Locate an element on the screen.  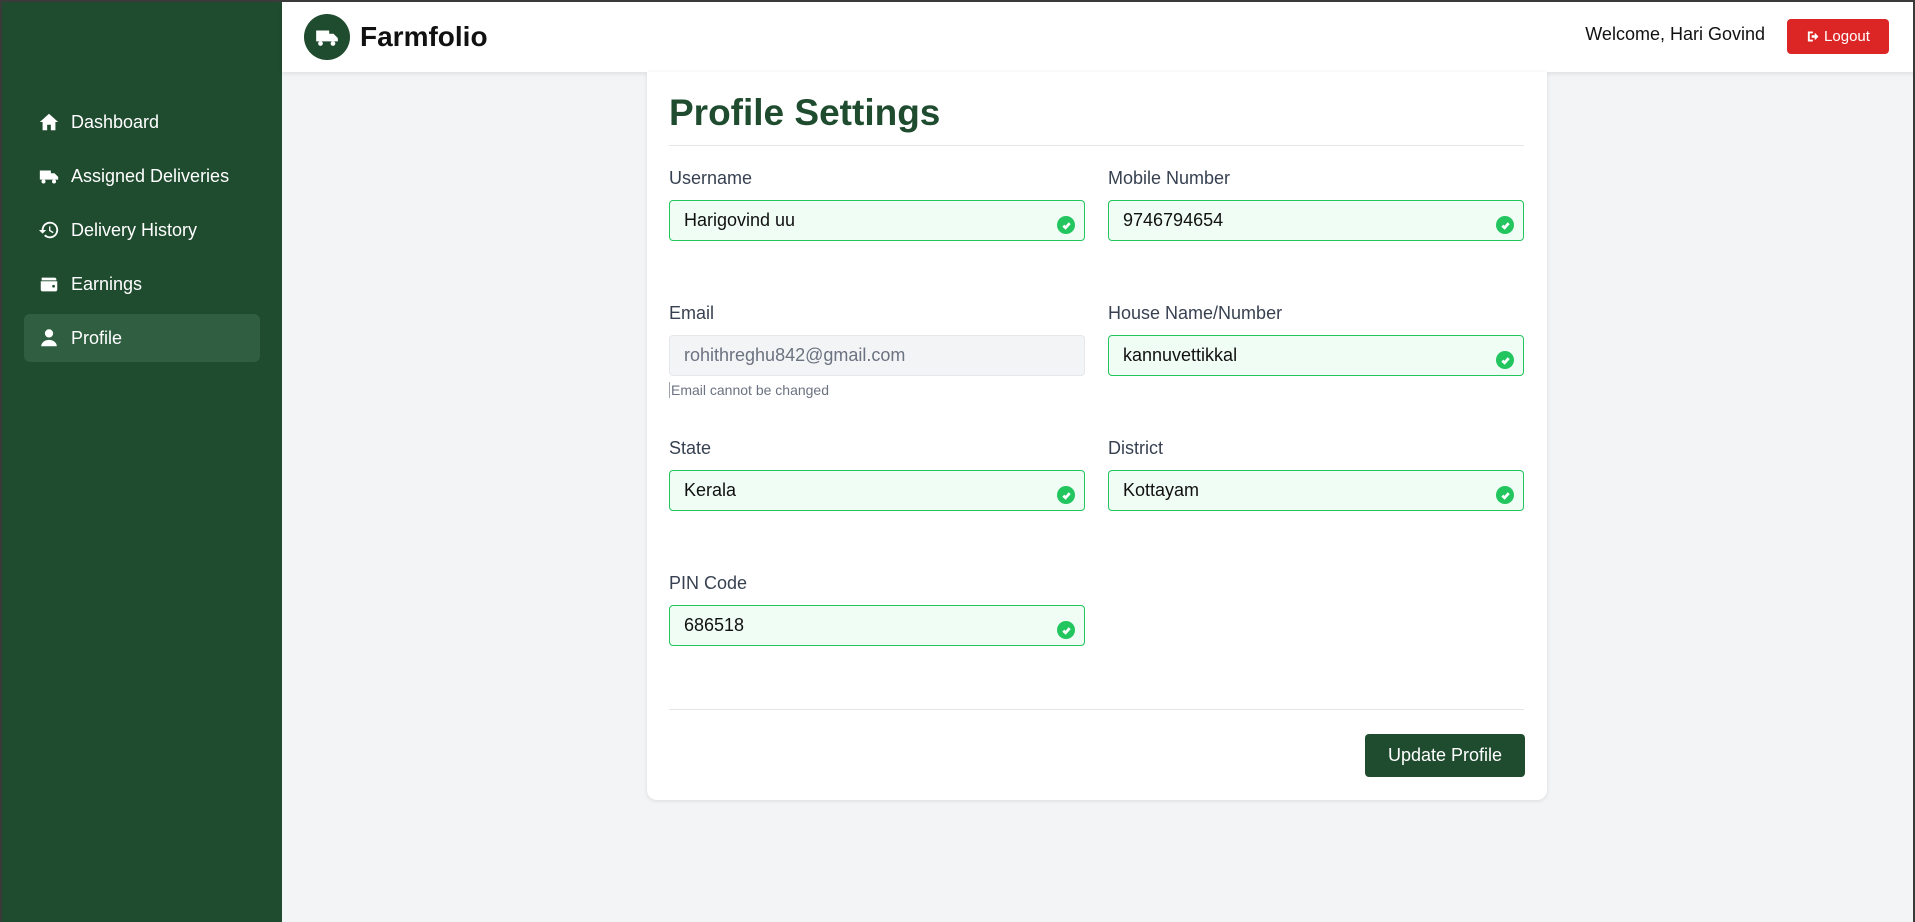
sidebar-item-assigned-deliveries: Assigned Deliveries is located at coordinates (142, 176).